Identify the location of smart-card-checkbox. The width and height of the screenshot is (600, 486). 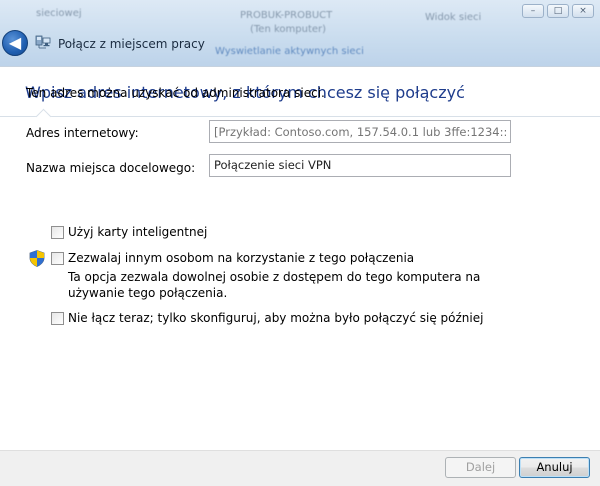
(57, 232).